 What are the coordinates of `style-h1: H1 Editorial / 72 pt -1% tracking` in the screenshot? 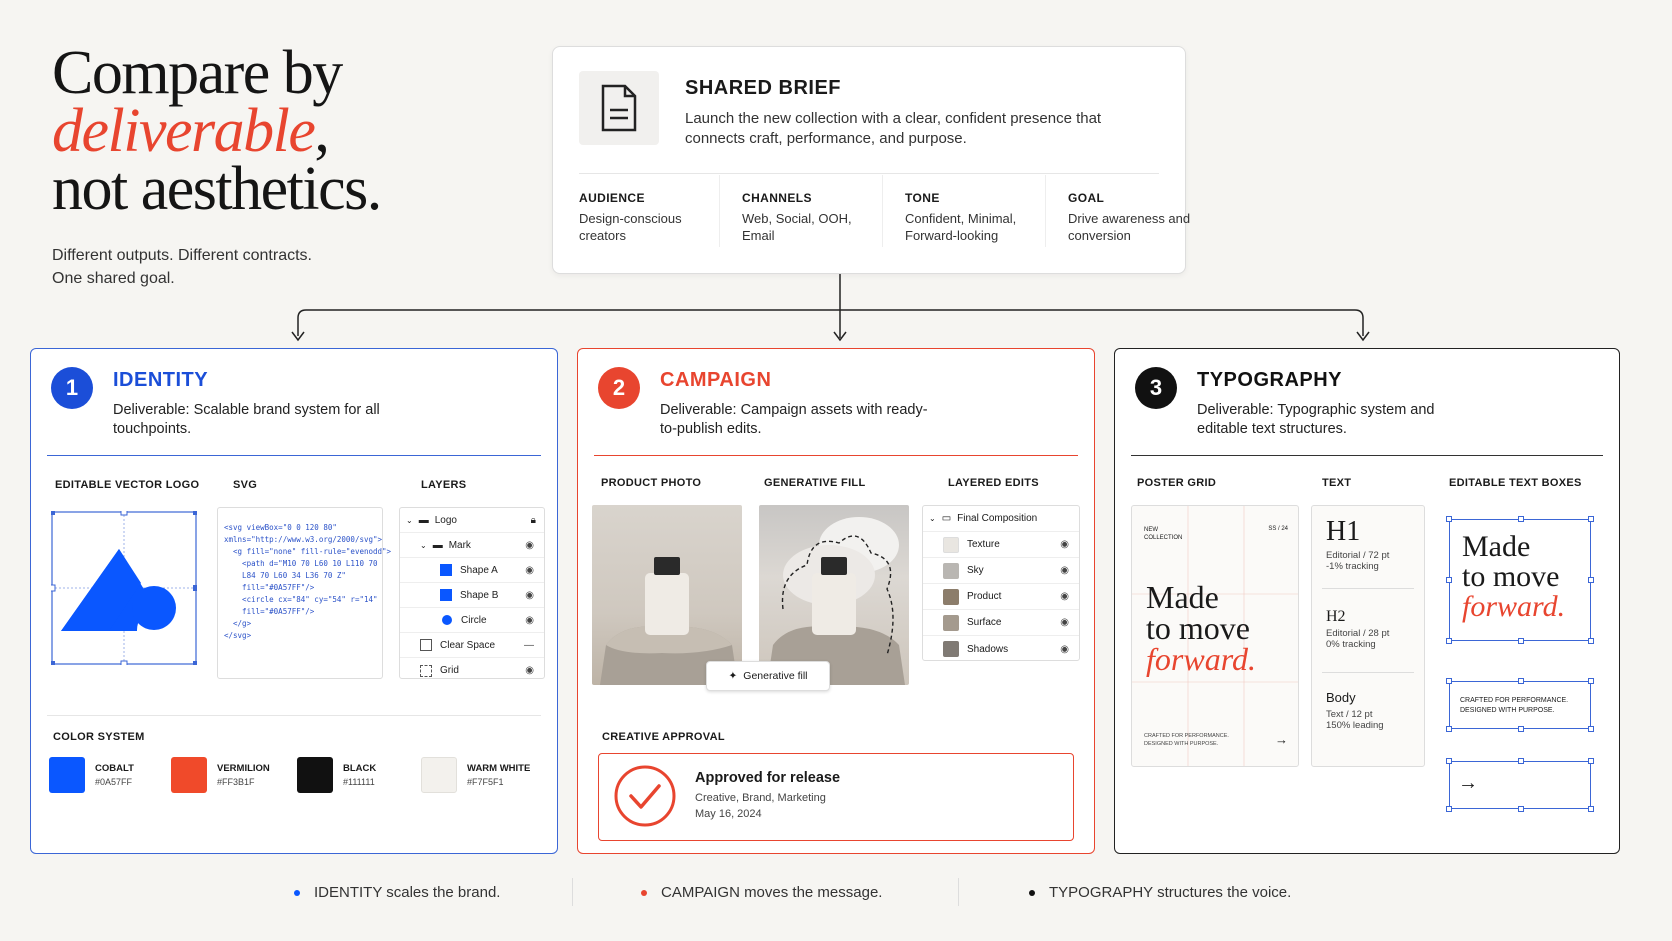 It's located at (1357, 544).